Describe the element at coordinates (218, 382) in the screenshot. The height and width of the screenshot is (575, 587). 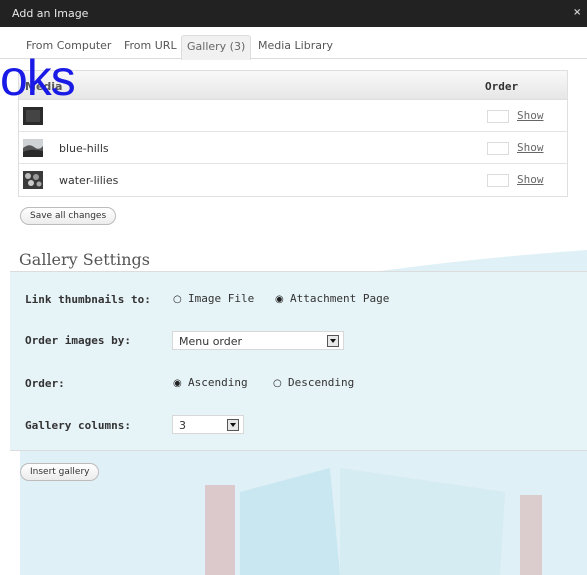
I see `radio-label: Ascending` at that location.